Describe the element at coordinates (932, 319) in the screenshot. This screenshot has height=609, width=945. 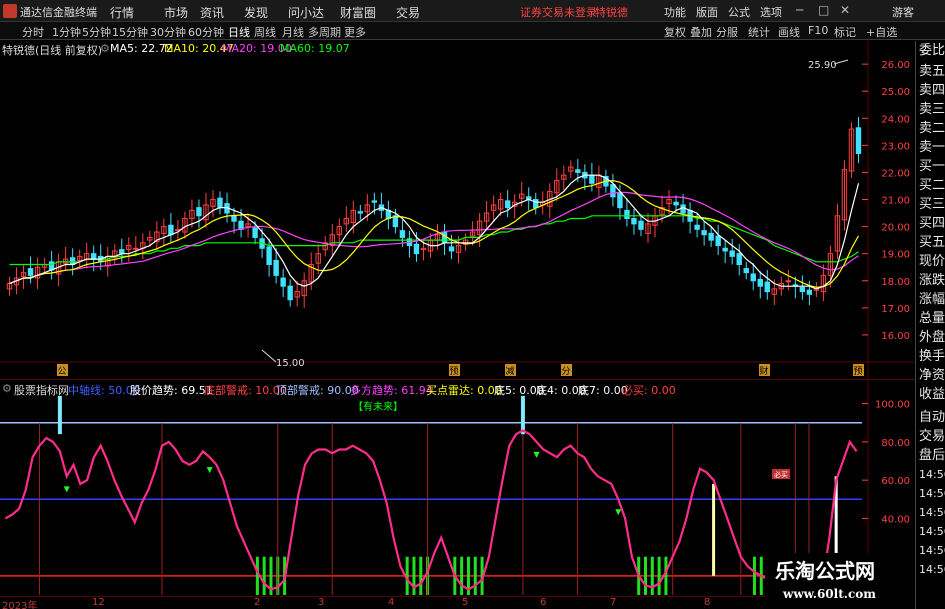
I see `side-panel-item: 总量` at that location.